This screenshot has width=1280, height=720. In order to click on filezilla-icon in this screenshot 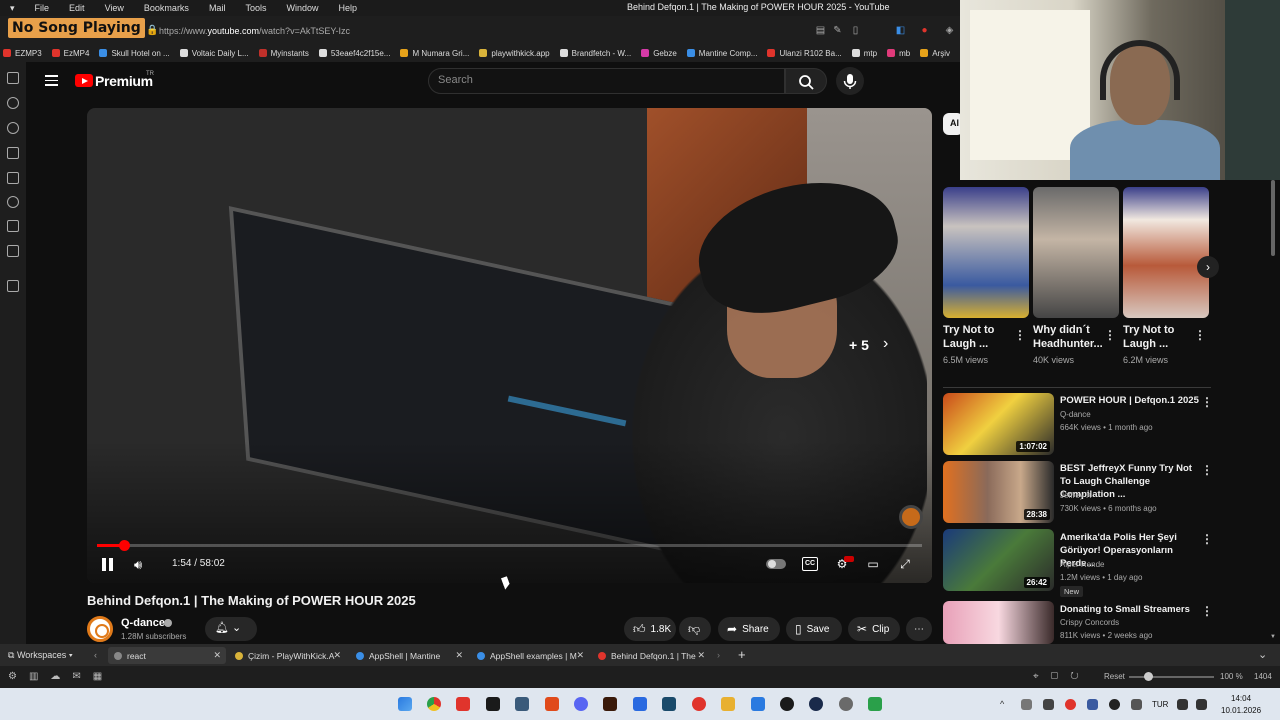, I will do `click(552, 704)`.